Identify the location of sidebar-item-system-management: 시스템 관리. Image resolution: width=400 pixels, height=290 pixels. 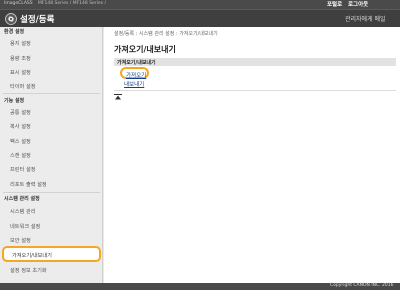
(23, 211).